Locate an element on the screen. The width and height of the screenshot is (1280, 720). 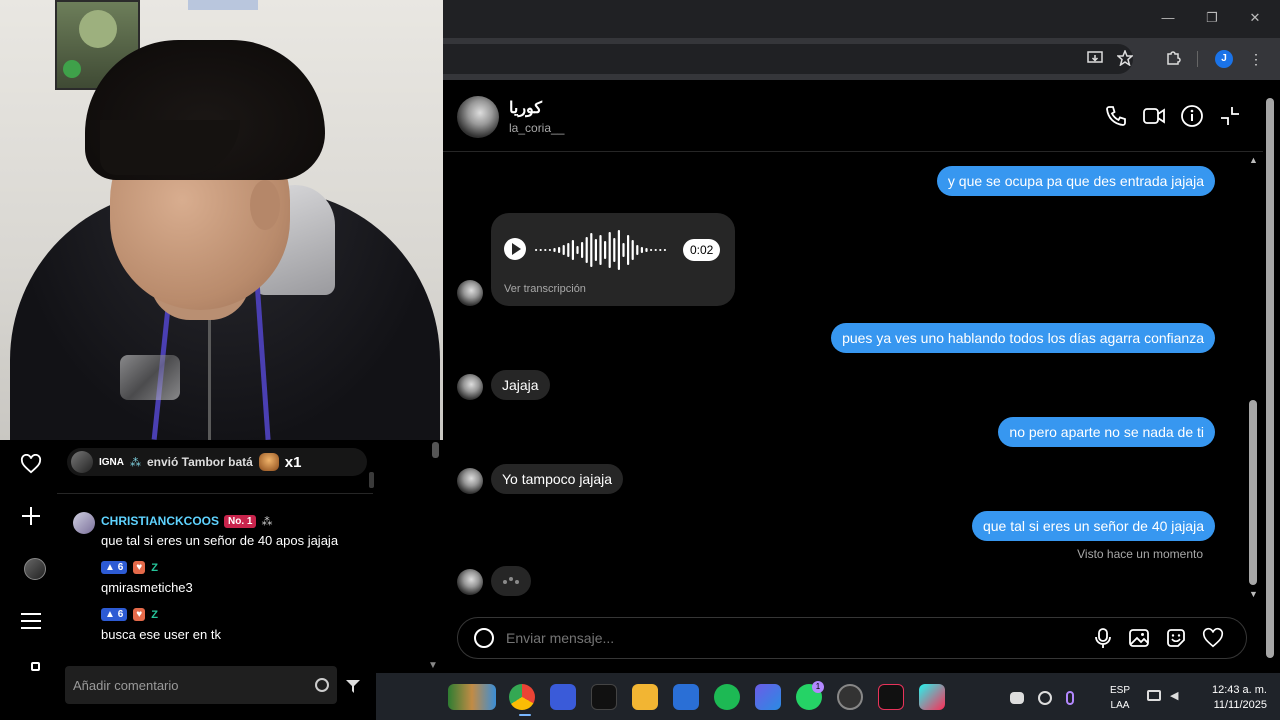
minimize-chat-button is located at coordinates (1230, 116).